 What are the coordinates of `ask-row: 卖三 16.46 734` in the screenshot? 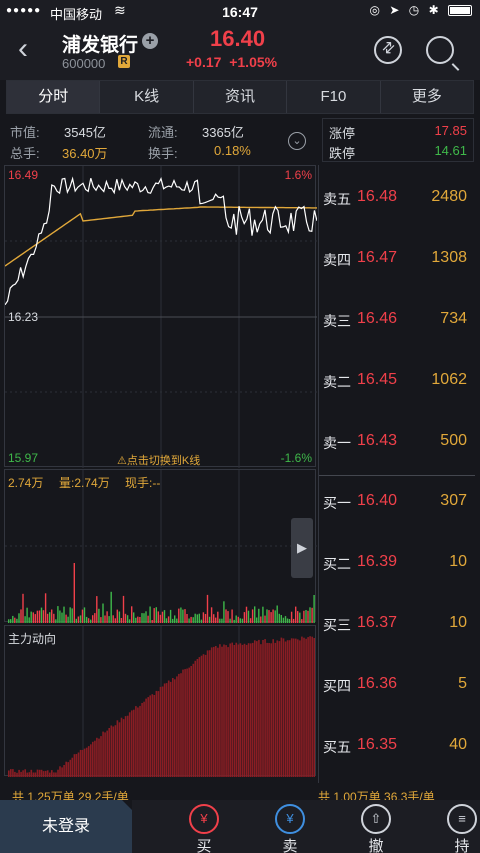 It's located at (397, 320).